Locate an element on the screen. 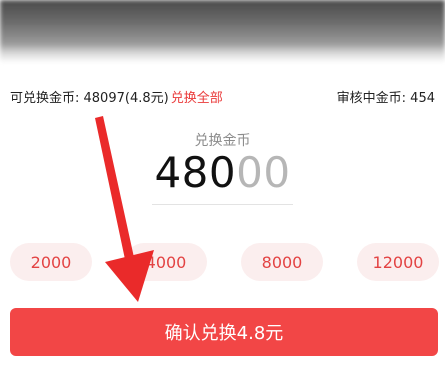 Image resolution: width=445 pixels, height=368 pixels. confirm-exchange-button: 确认兑换4.8元 is located at coordinates (224, 332).